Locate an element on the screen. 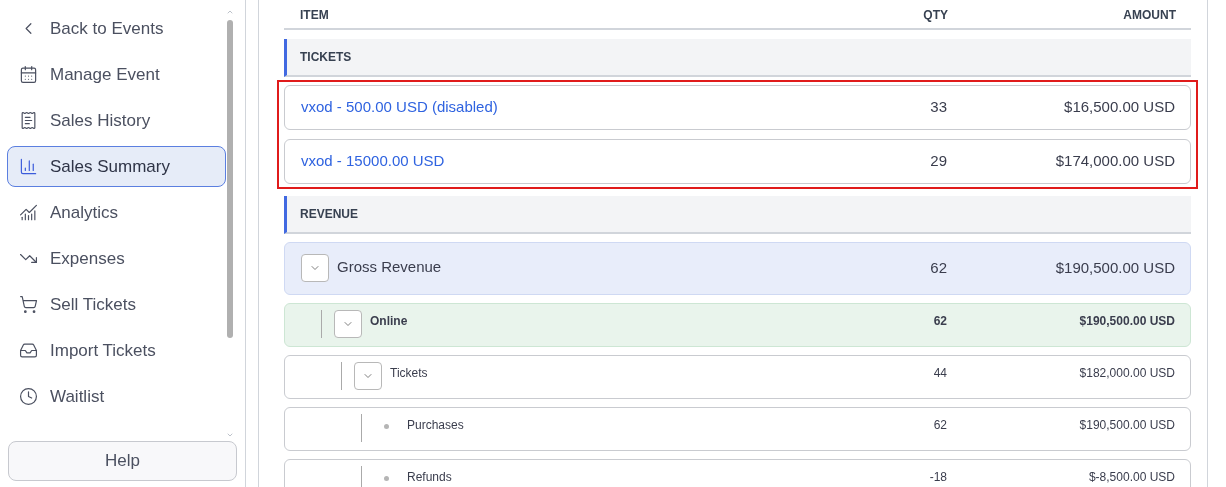 This screenshot has height=487, width=1226. receipt-icon is located at coordinates (28, 120).